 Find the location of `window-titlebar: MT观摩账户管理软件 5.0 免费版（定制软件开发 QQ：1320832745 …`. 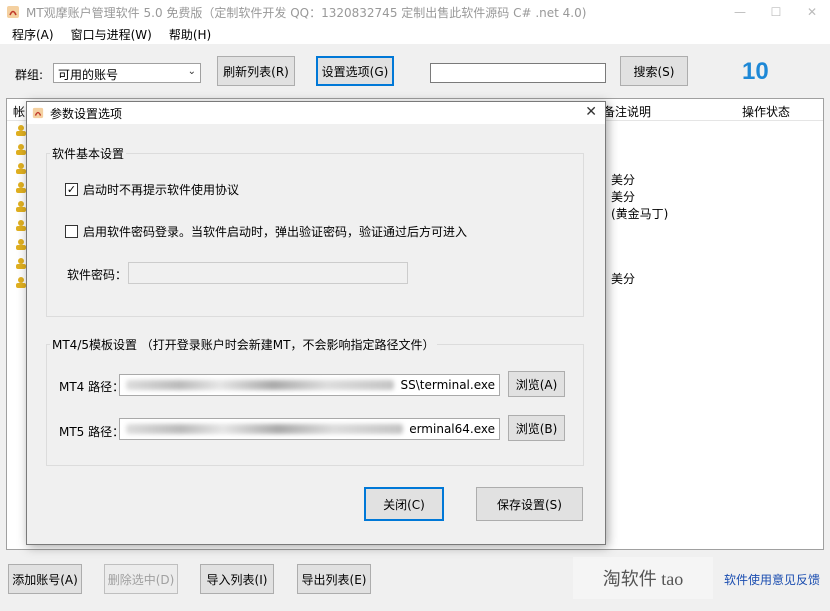

window-titlebar: MT观摩账户管理软件 5.0 免费版（定制软件开发 QQ：1320832745 … is located at coordinates (415, 12).